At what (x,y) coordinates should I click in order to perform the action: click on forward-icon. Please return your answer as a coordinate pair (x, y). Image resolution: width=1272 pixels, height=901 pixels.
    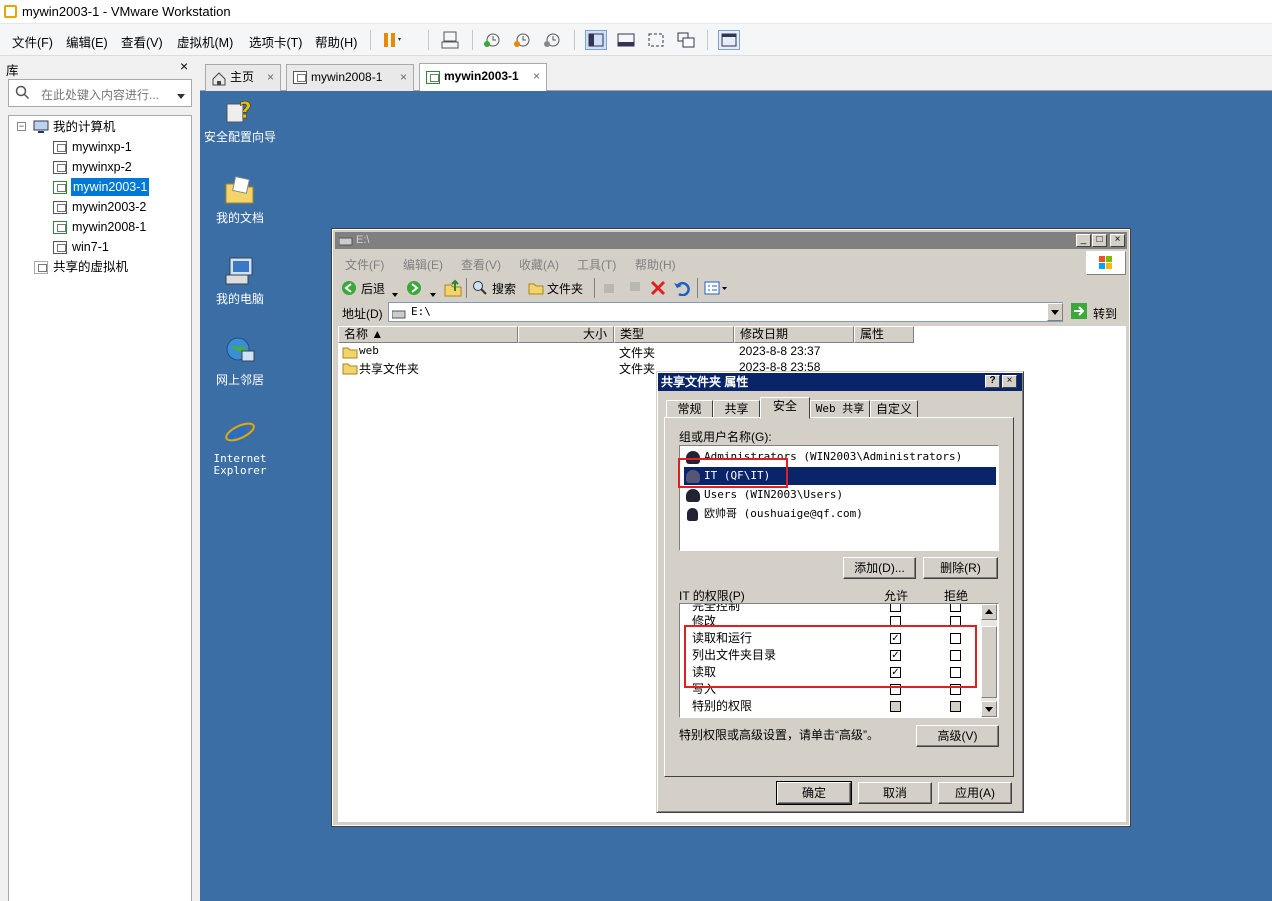
    Looking at the image, I should click on (414, 289).